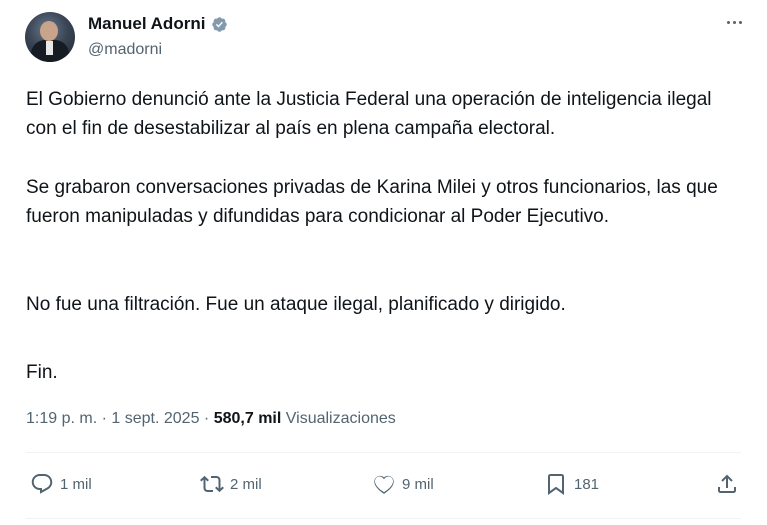  Describe the element at coordinates (571, 484) in the screenshot. I see `bookmark-button: 181` at that location.